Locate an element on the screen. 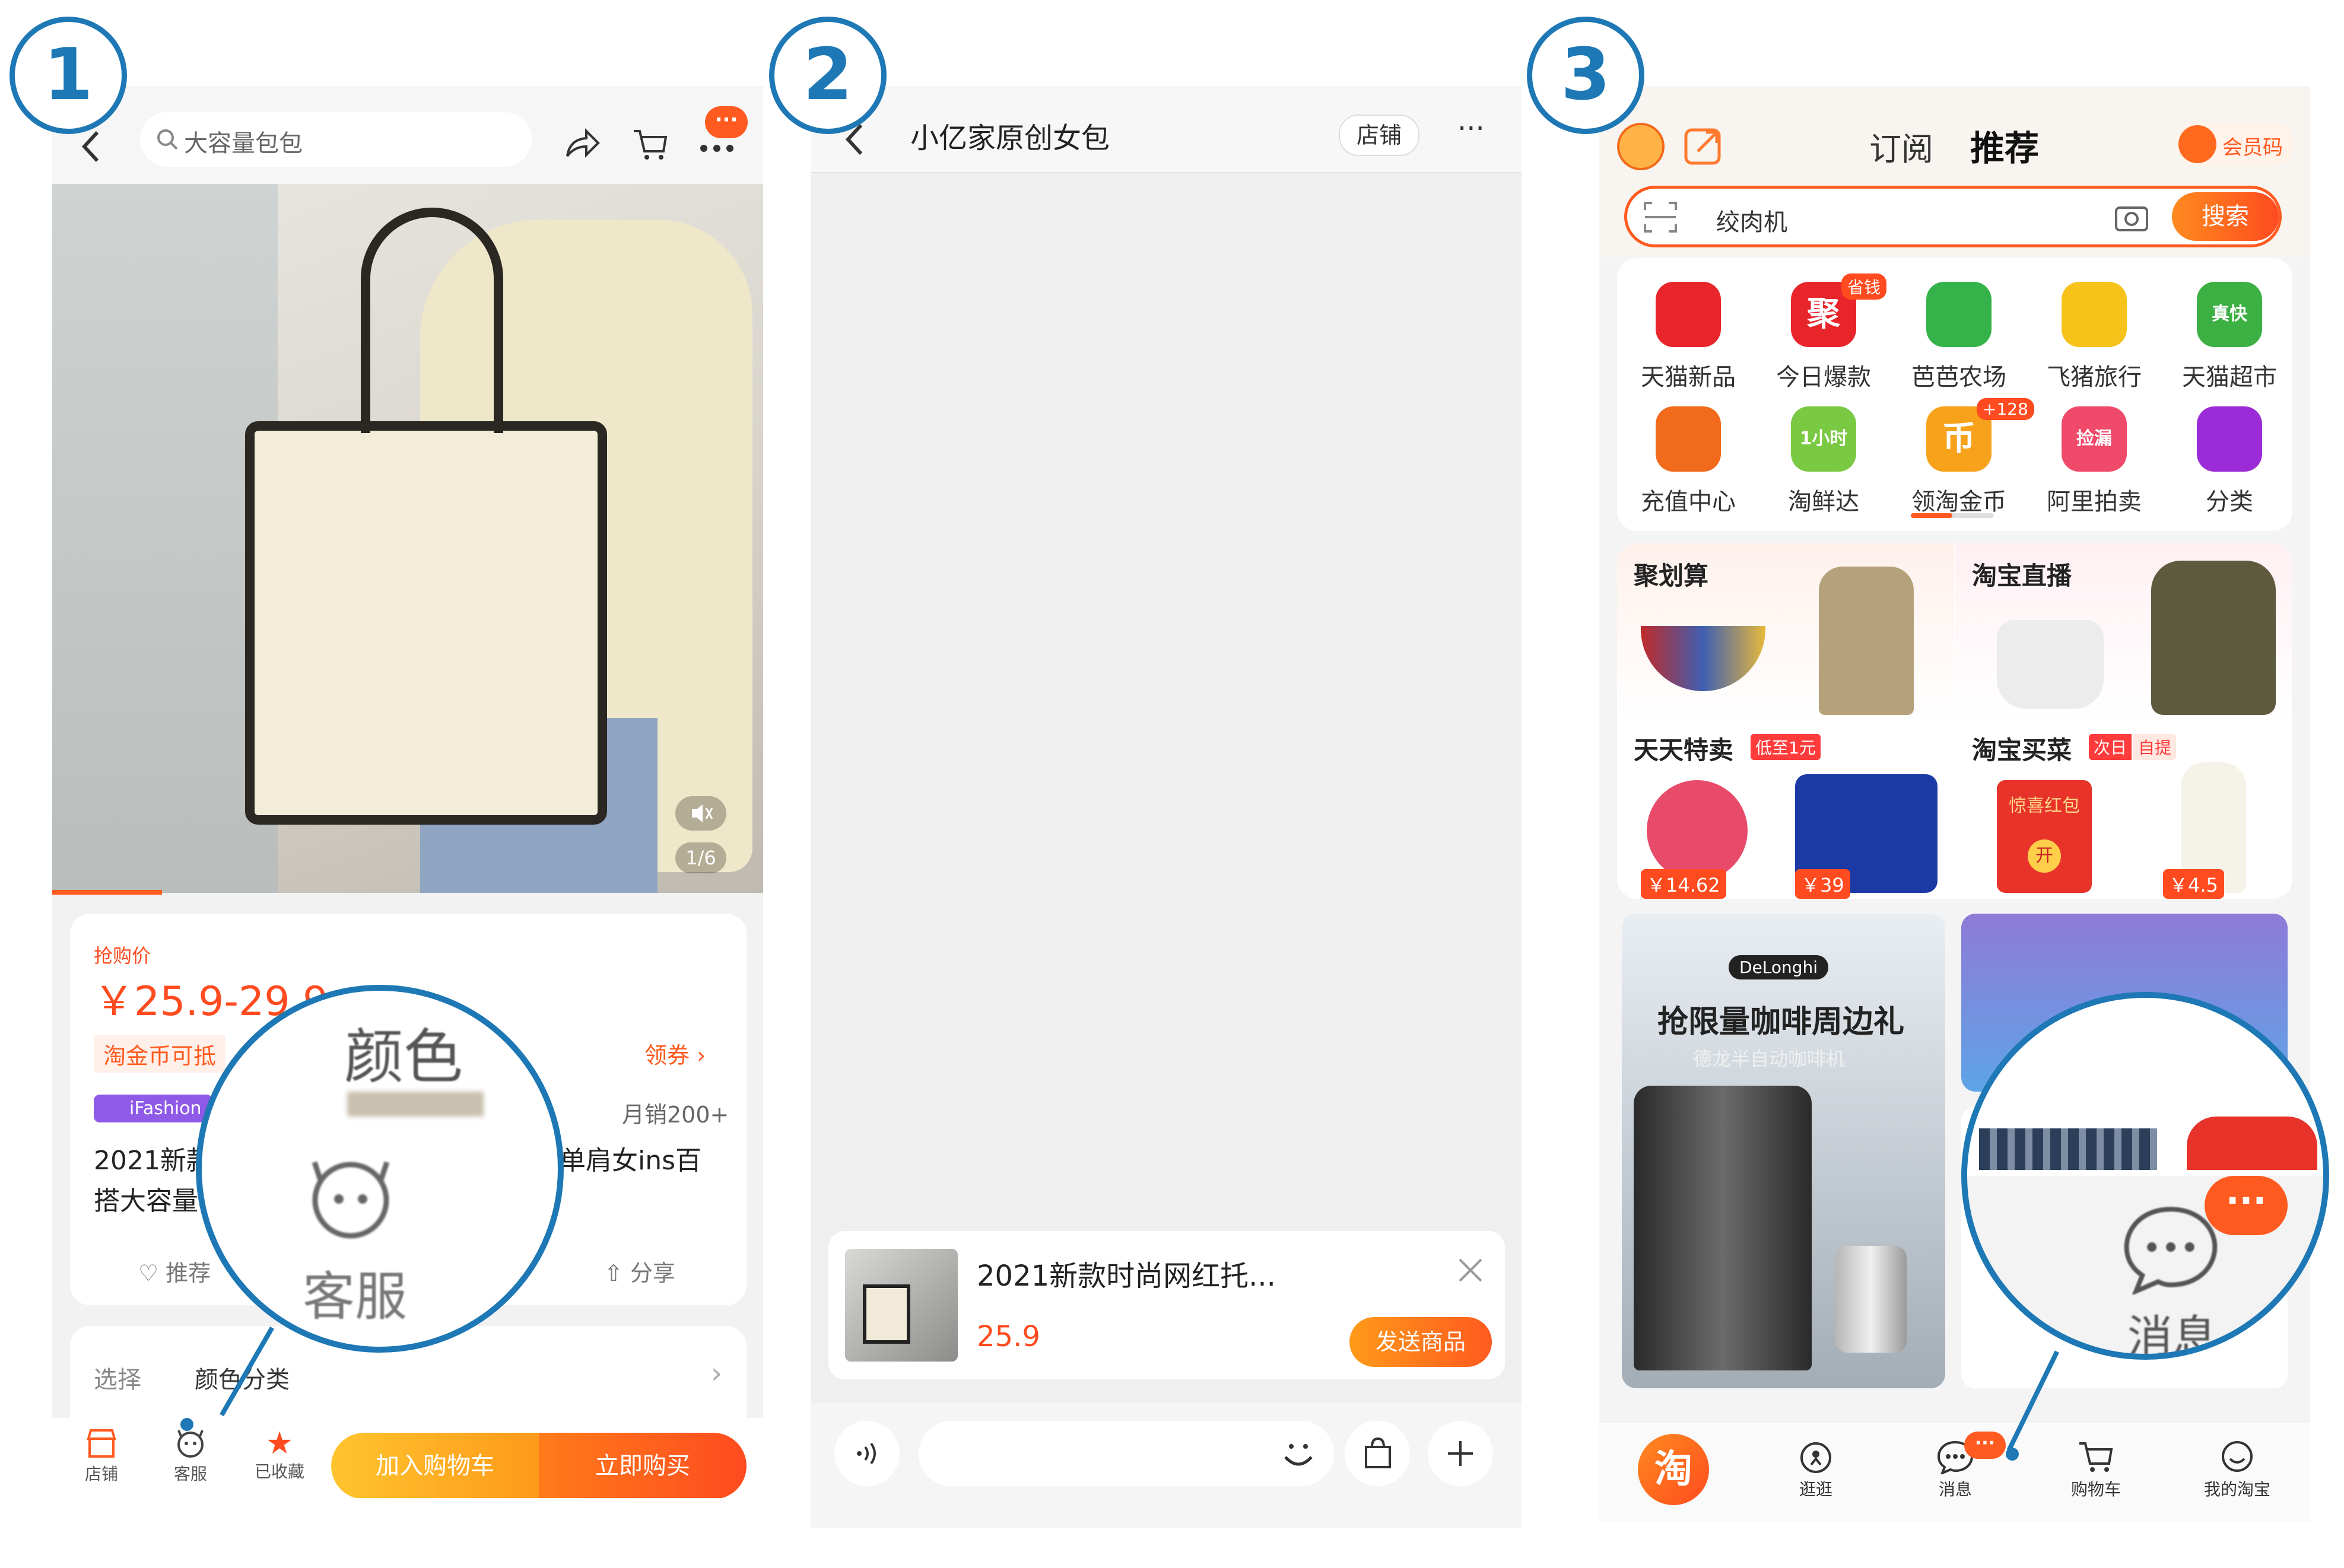 The image size is (2344, 1568). bottom-service-button: 客服 is located at coordinates (190, 1456).